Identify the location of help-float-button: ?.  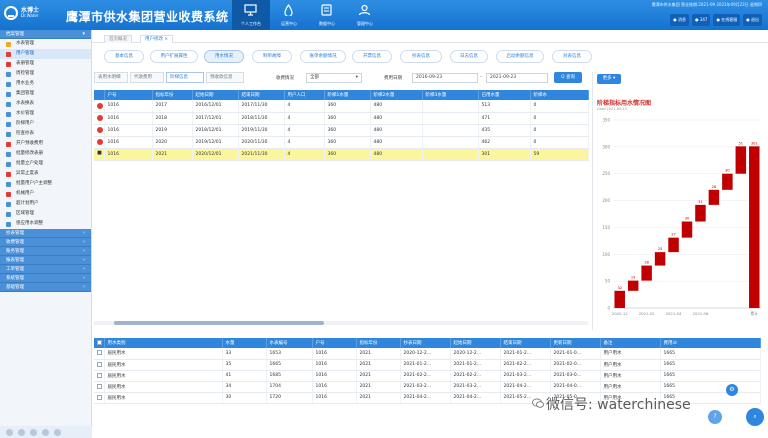
(715, 417).